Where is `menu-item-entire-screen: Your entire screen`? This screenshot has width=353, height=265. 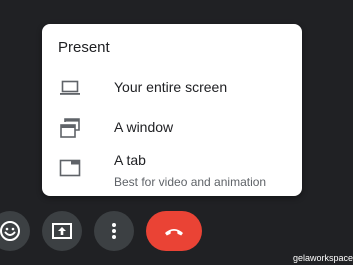 menu-item-entire-screen: Your entire screen is located at coordinates (172, 87).